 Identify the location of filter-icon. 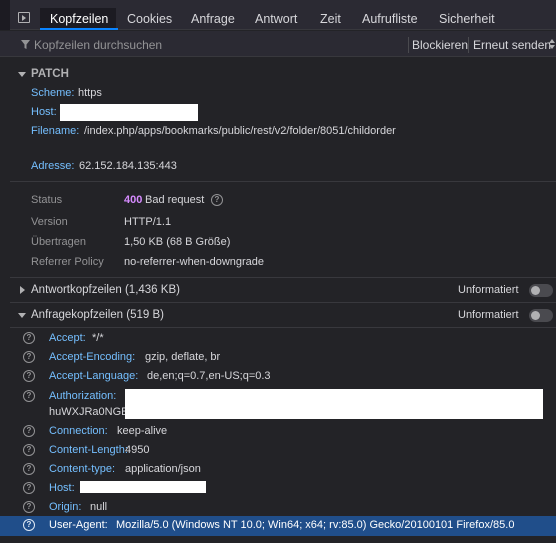
(25, 44).